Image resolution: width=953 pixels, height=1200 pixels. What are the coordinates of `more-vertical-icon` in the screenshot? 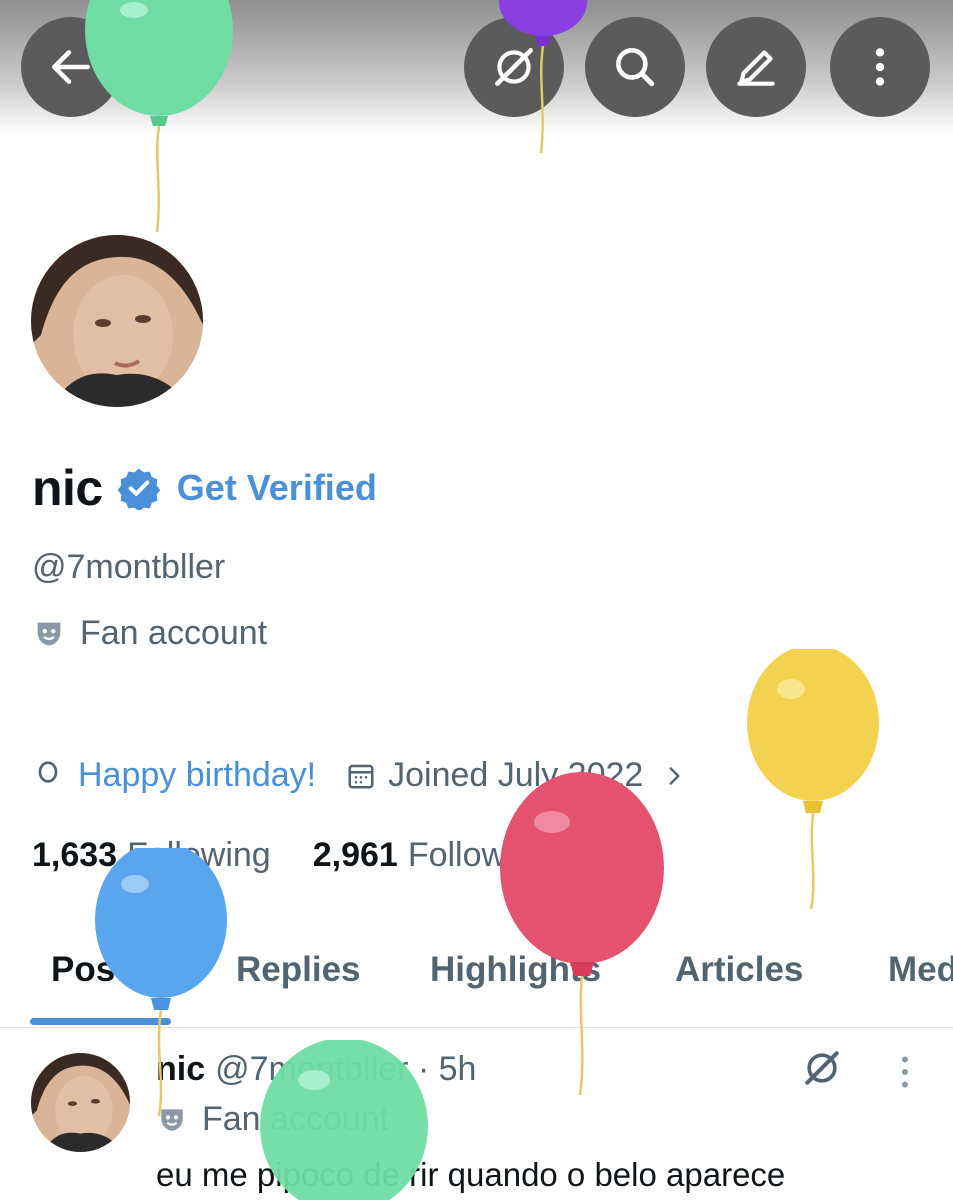 It's located at (880, 67).